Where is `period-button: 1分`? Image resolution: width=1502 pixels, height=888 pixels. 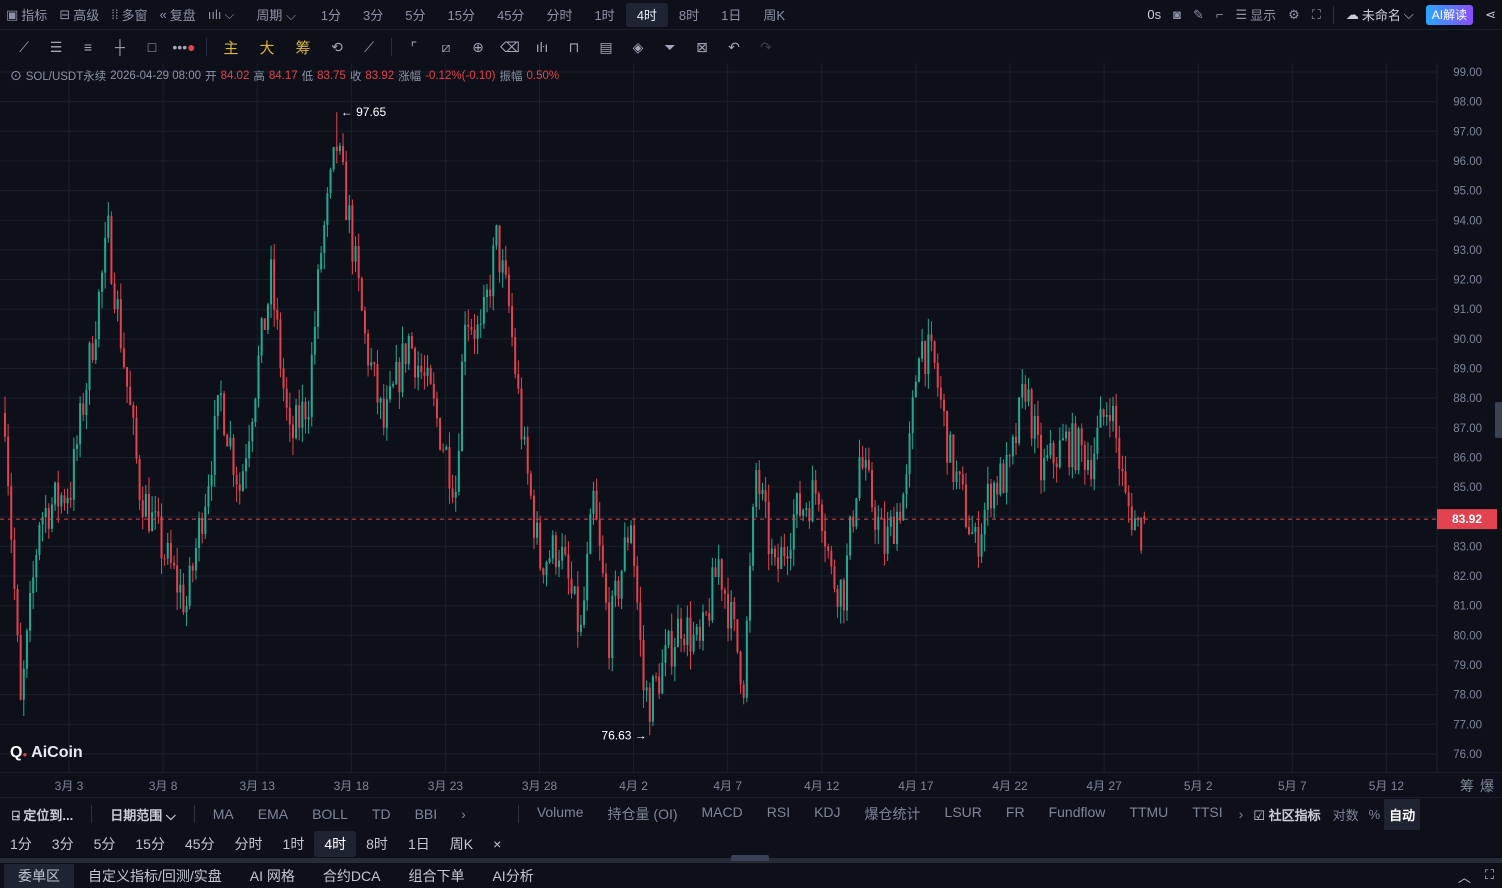
period-button: 1分 is located at coordinates (21, 844).